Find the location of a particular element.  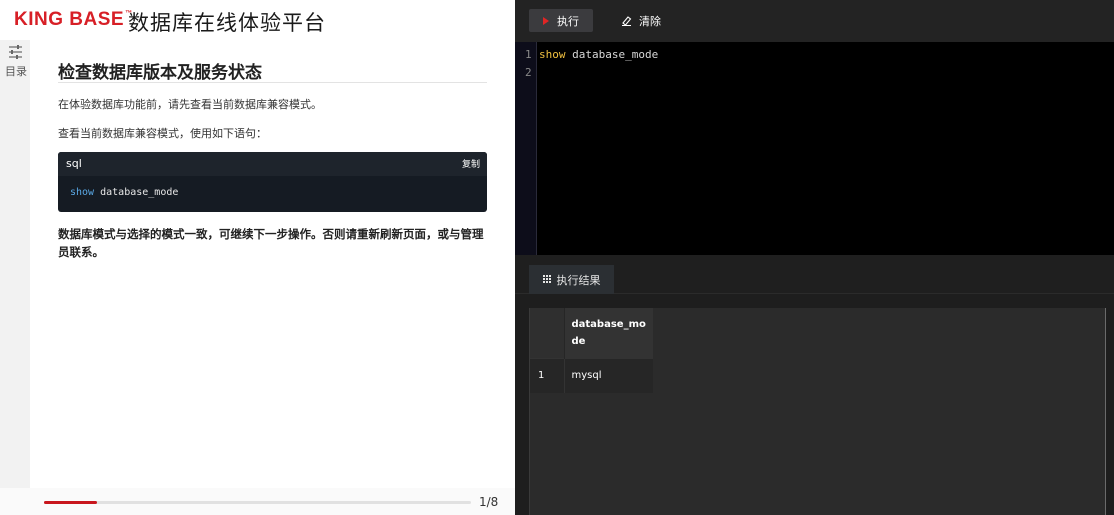

top-bar: KING BASE ™ 数据库在线体验平台 is located at coordinates (257, 20).